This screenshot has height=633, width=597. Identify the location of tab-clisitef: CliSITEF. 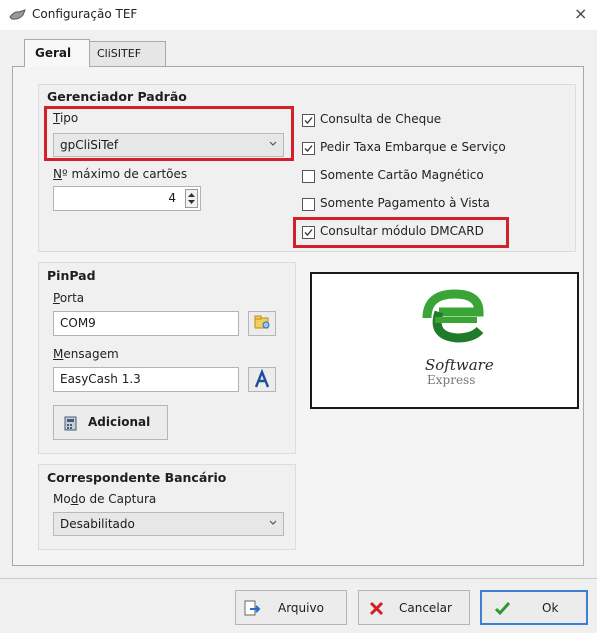
(126, 53).